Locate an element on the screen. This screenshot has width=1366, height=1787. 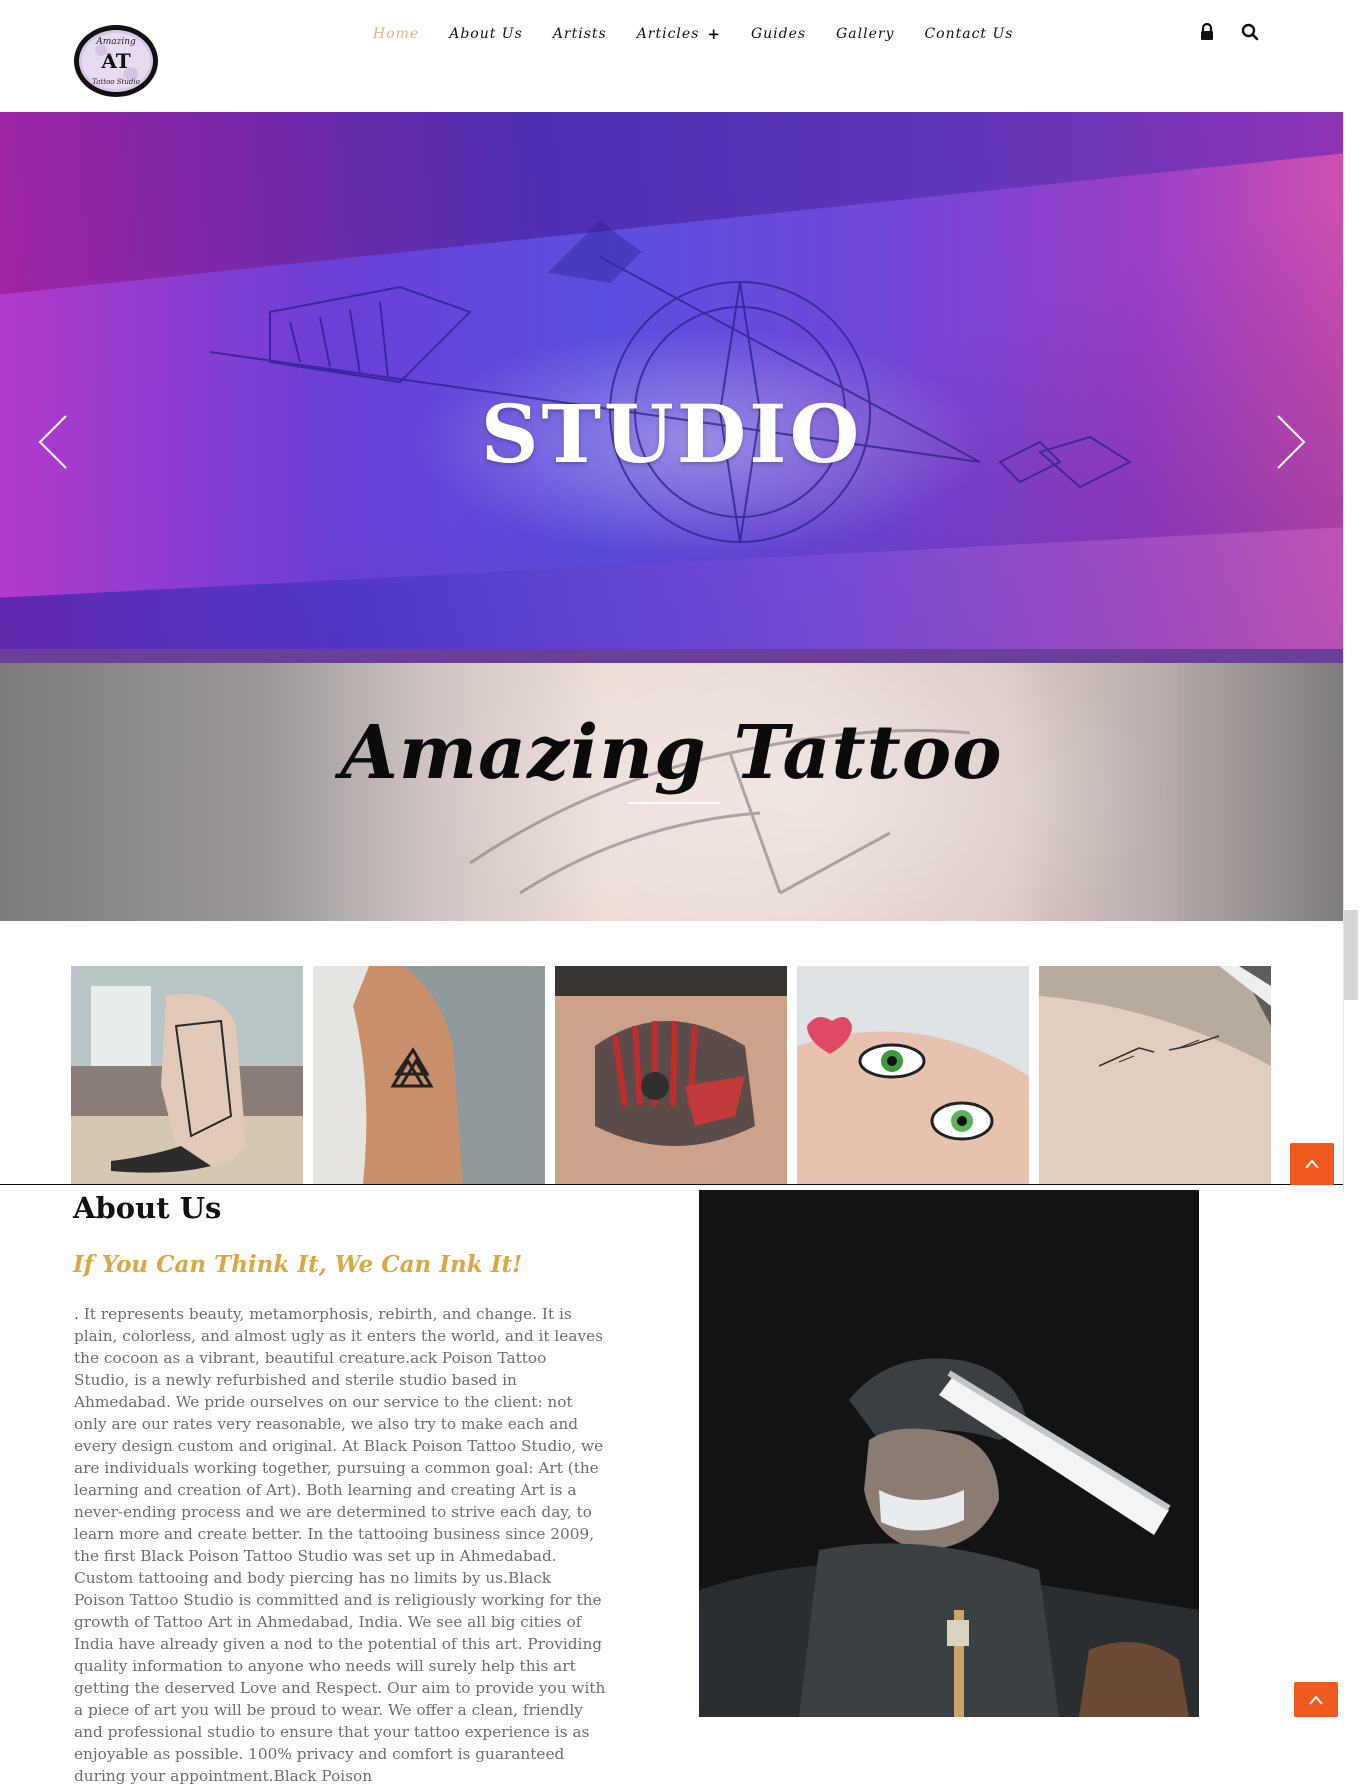
about-heading: About Us is located at coordinates (147, 1208).